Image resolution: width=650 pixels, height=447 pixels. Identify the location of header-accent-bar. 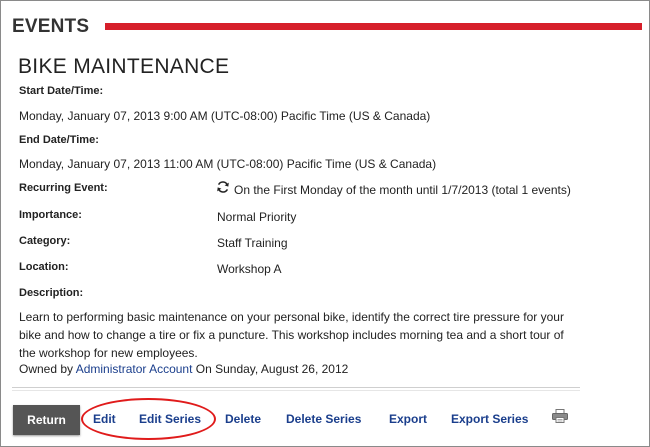
(373, 26).